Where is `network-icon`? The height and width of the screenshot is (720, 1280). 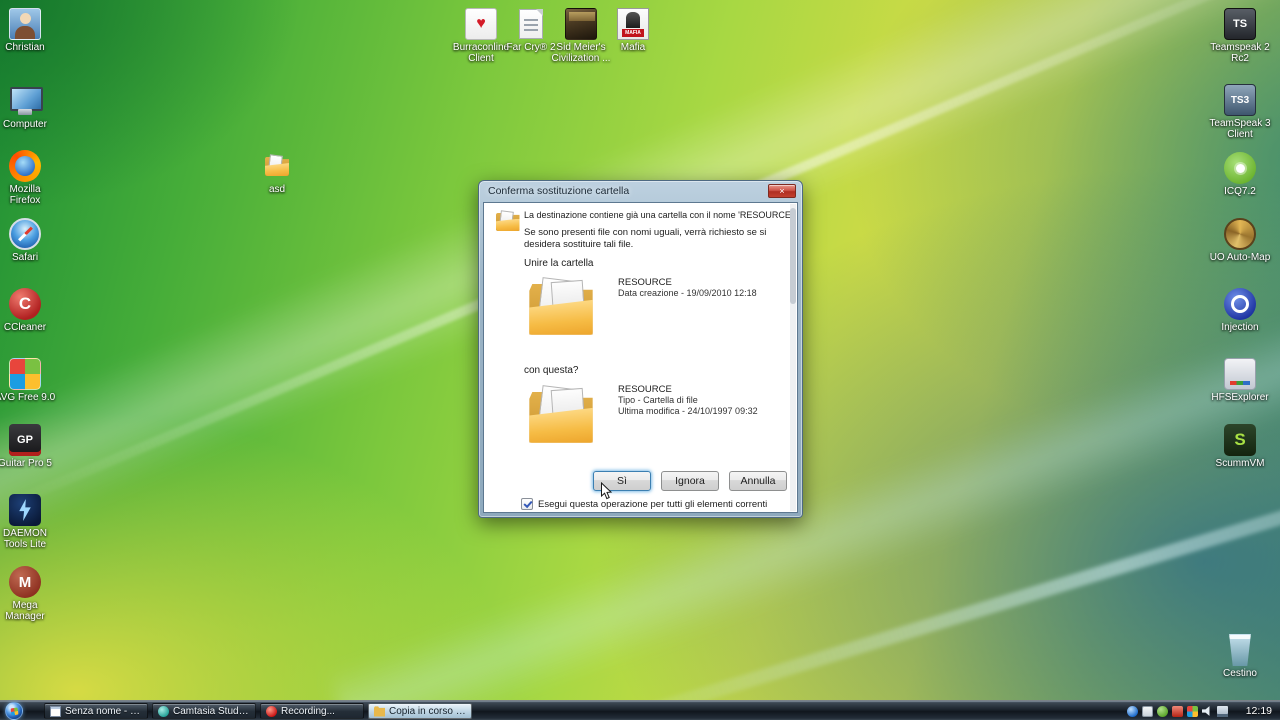
network-icon is located at coordinates (1222, 711).